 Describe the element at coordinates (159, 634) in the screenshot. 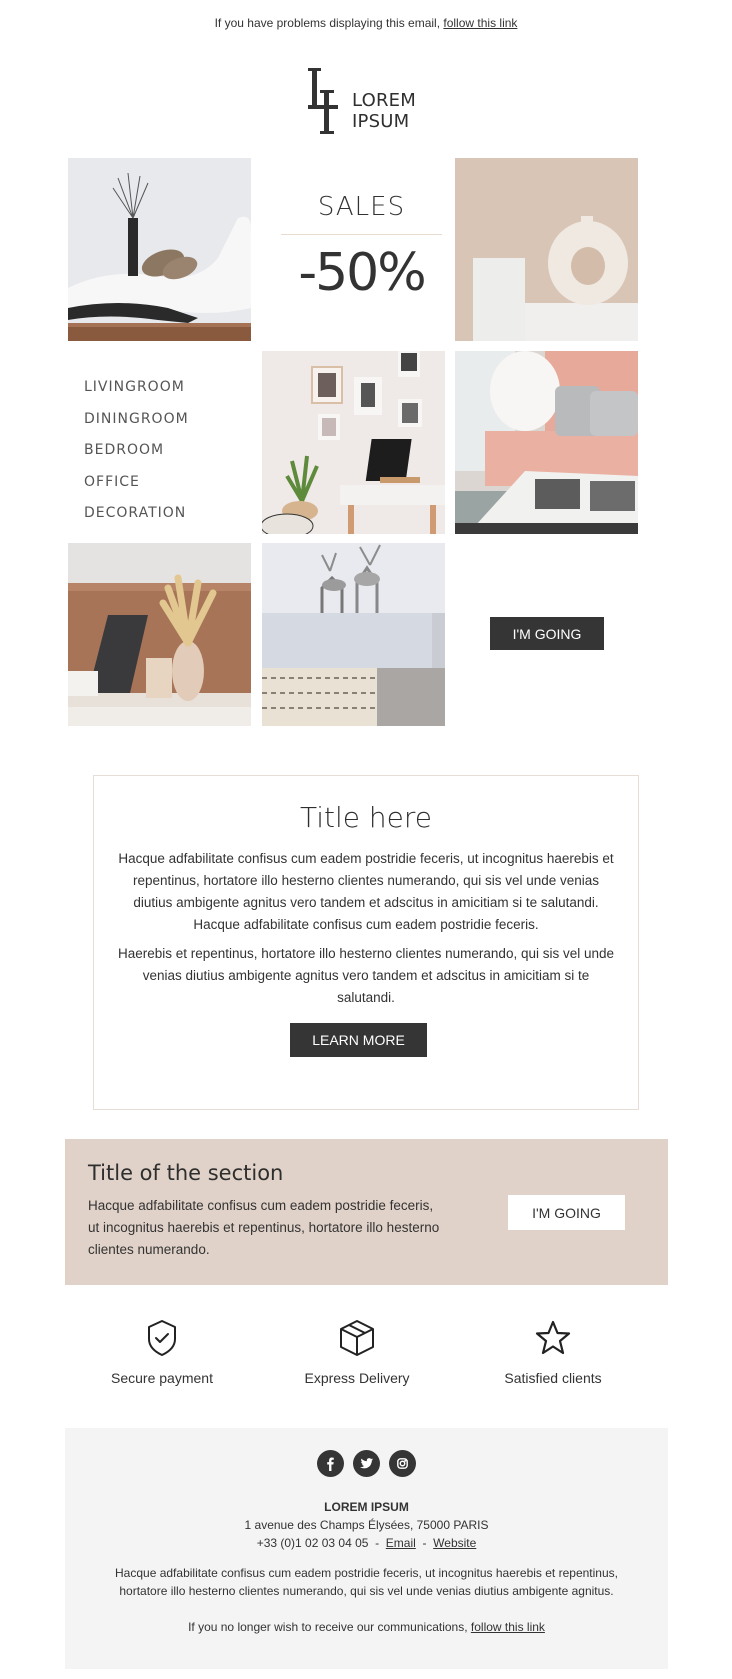

I see `product-image-office` at that location.